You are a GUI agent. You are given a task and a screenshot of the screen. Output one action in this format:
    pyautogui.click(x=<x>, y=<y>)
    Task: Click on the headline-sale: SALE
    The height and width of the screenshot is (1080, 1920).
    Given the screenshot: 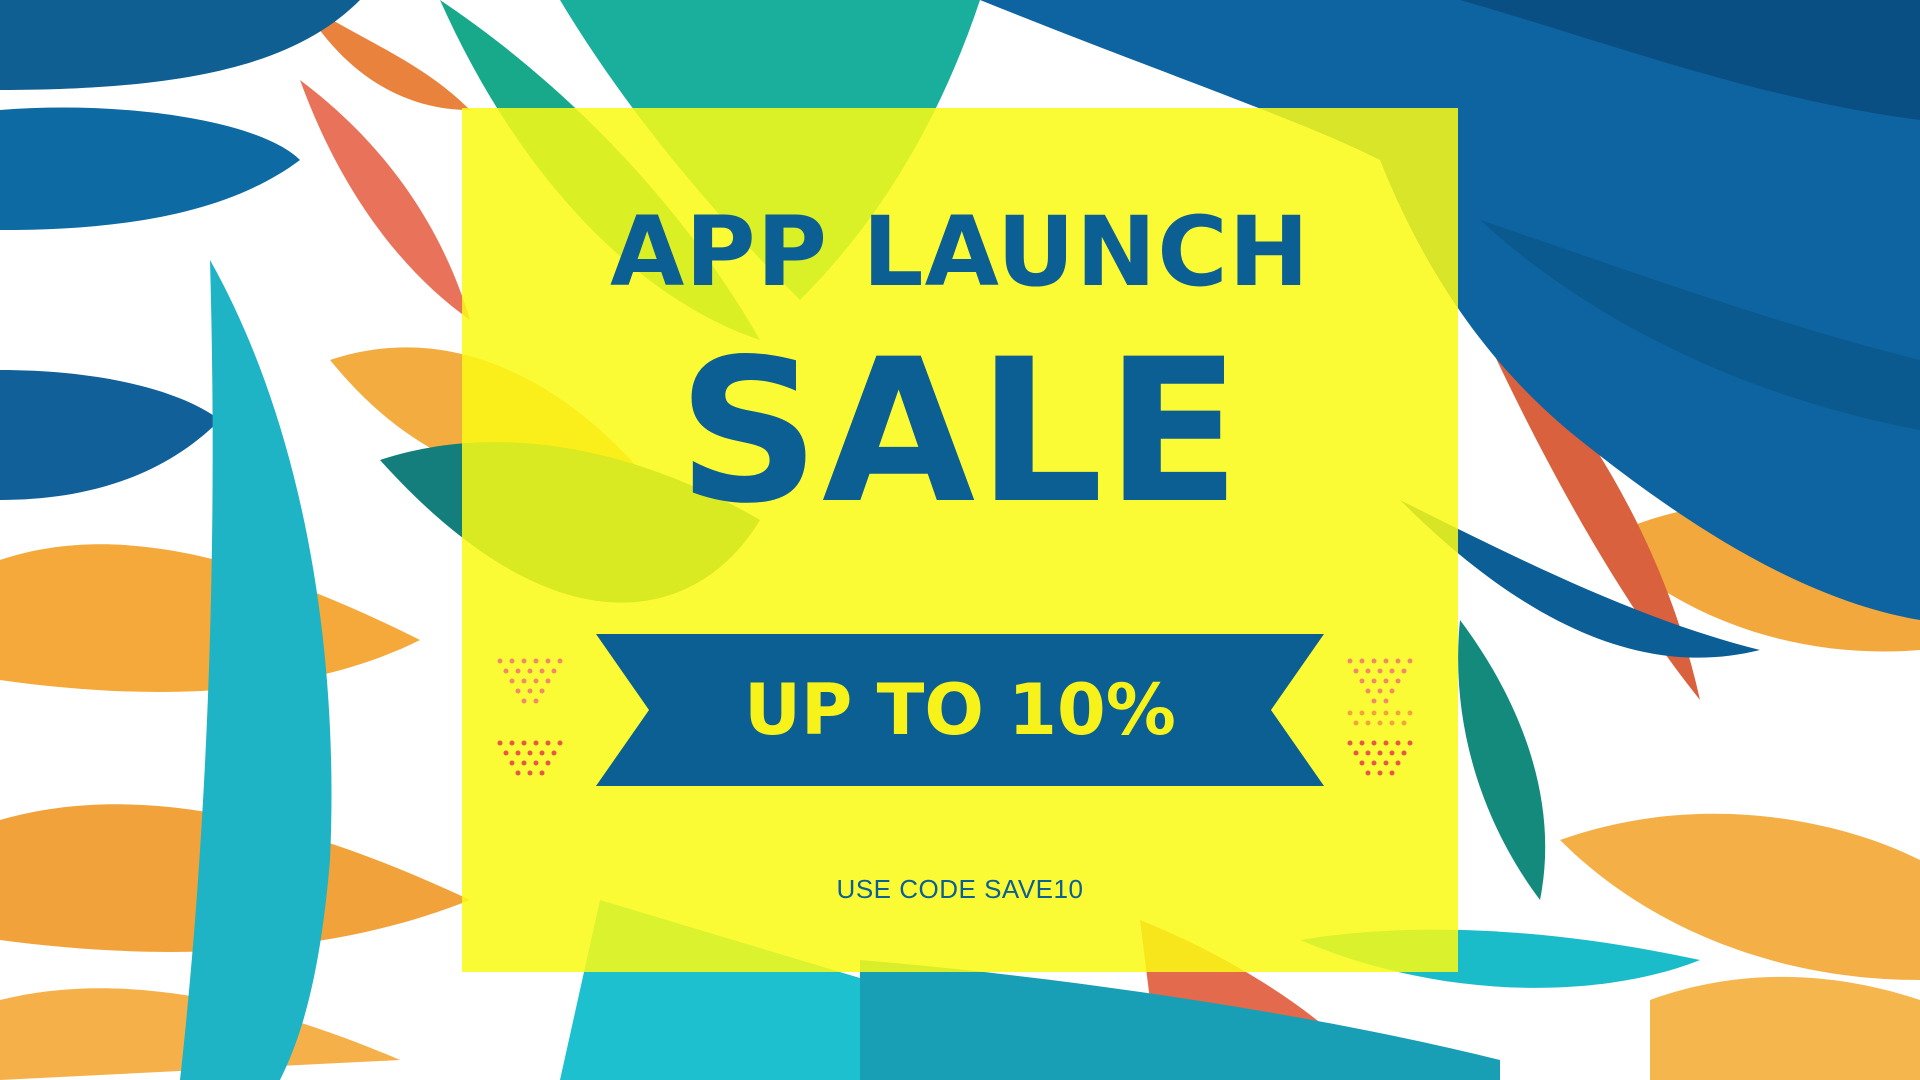 What is the action you would take?
    pyautogui.click(x=960, y=431)
    